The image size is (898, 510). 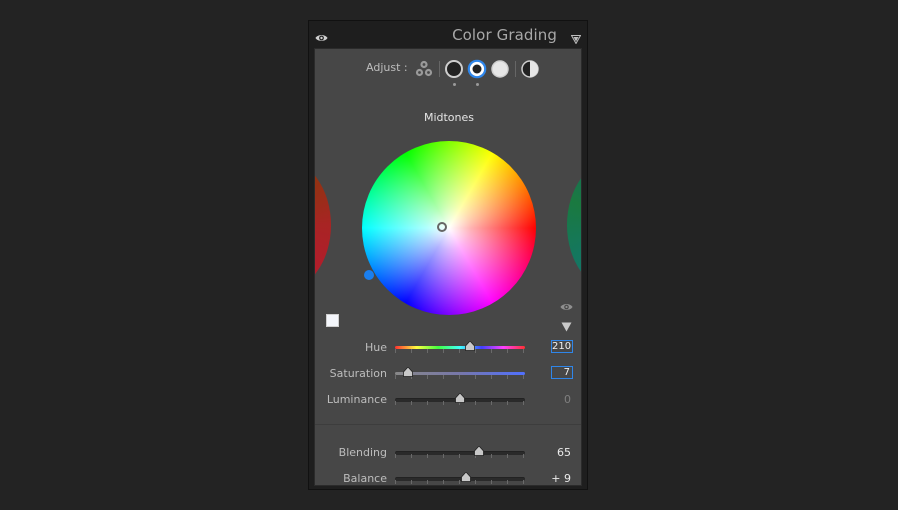 I want to click on blending-label: Blending, so click(x=362, y=452).